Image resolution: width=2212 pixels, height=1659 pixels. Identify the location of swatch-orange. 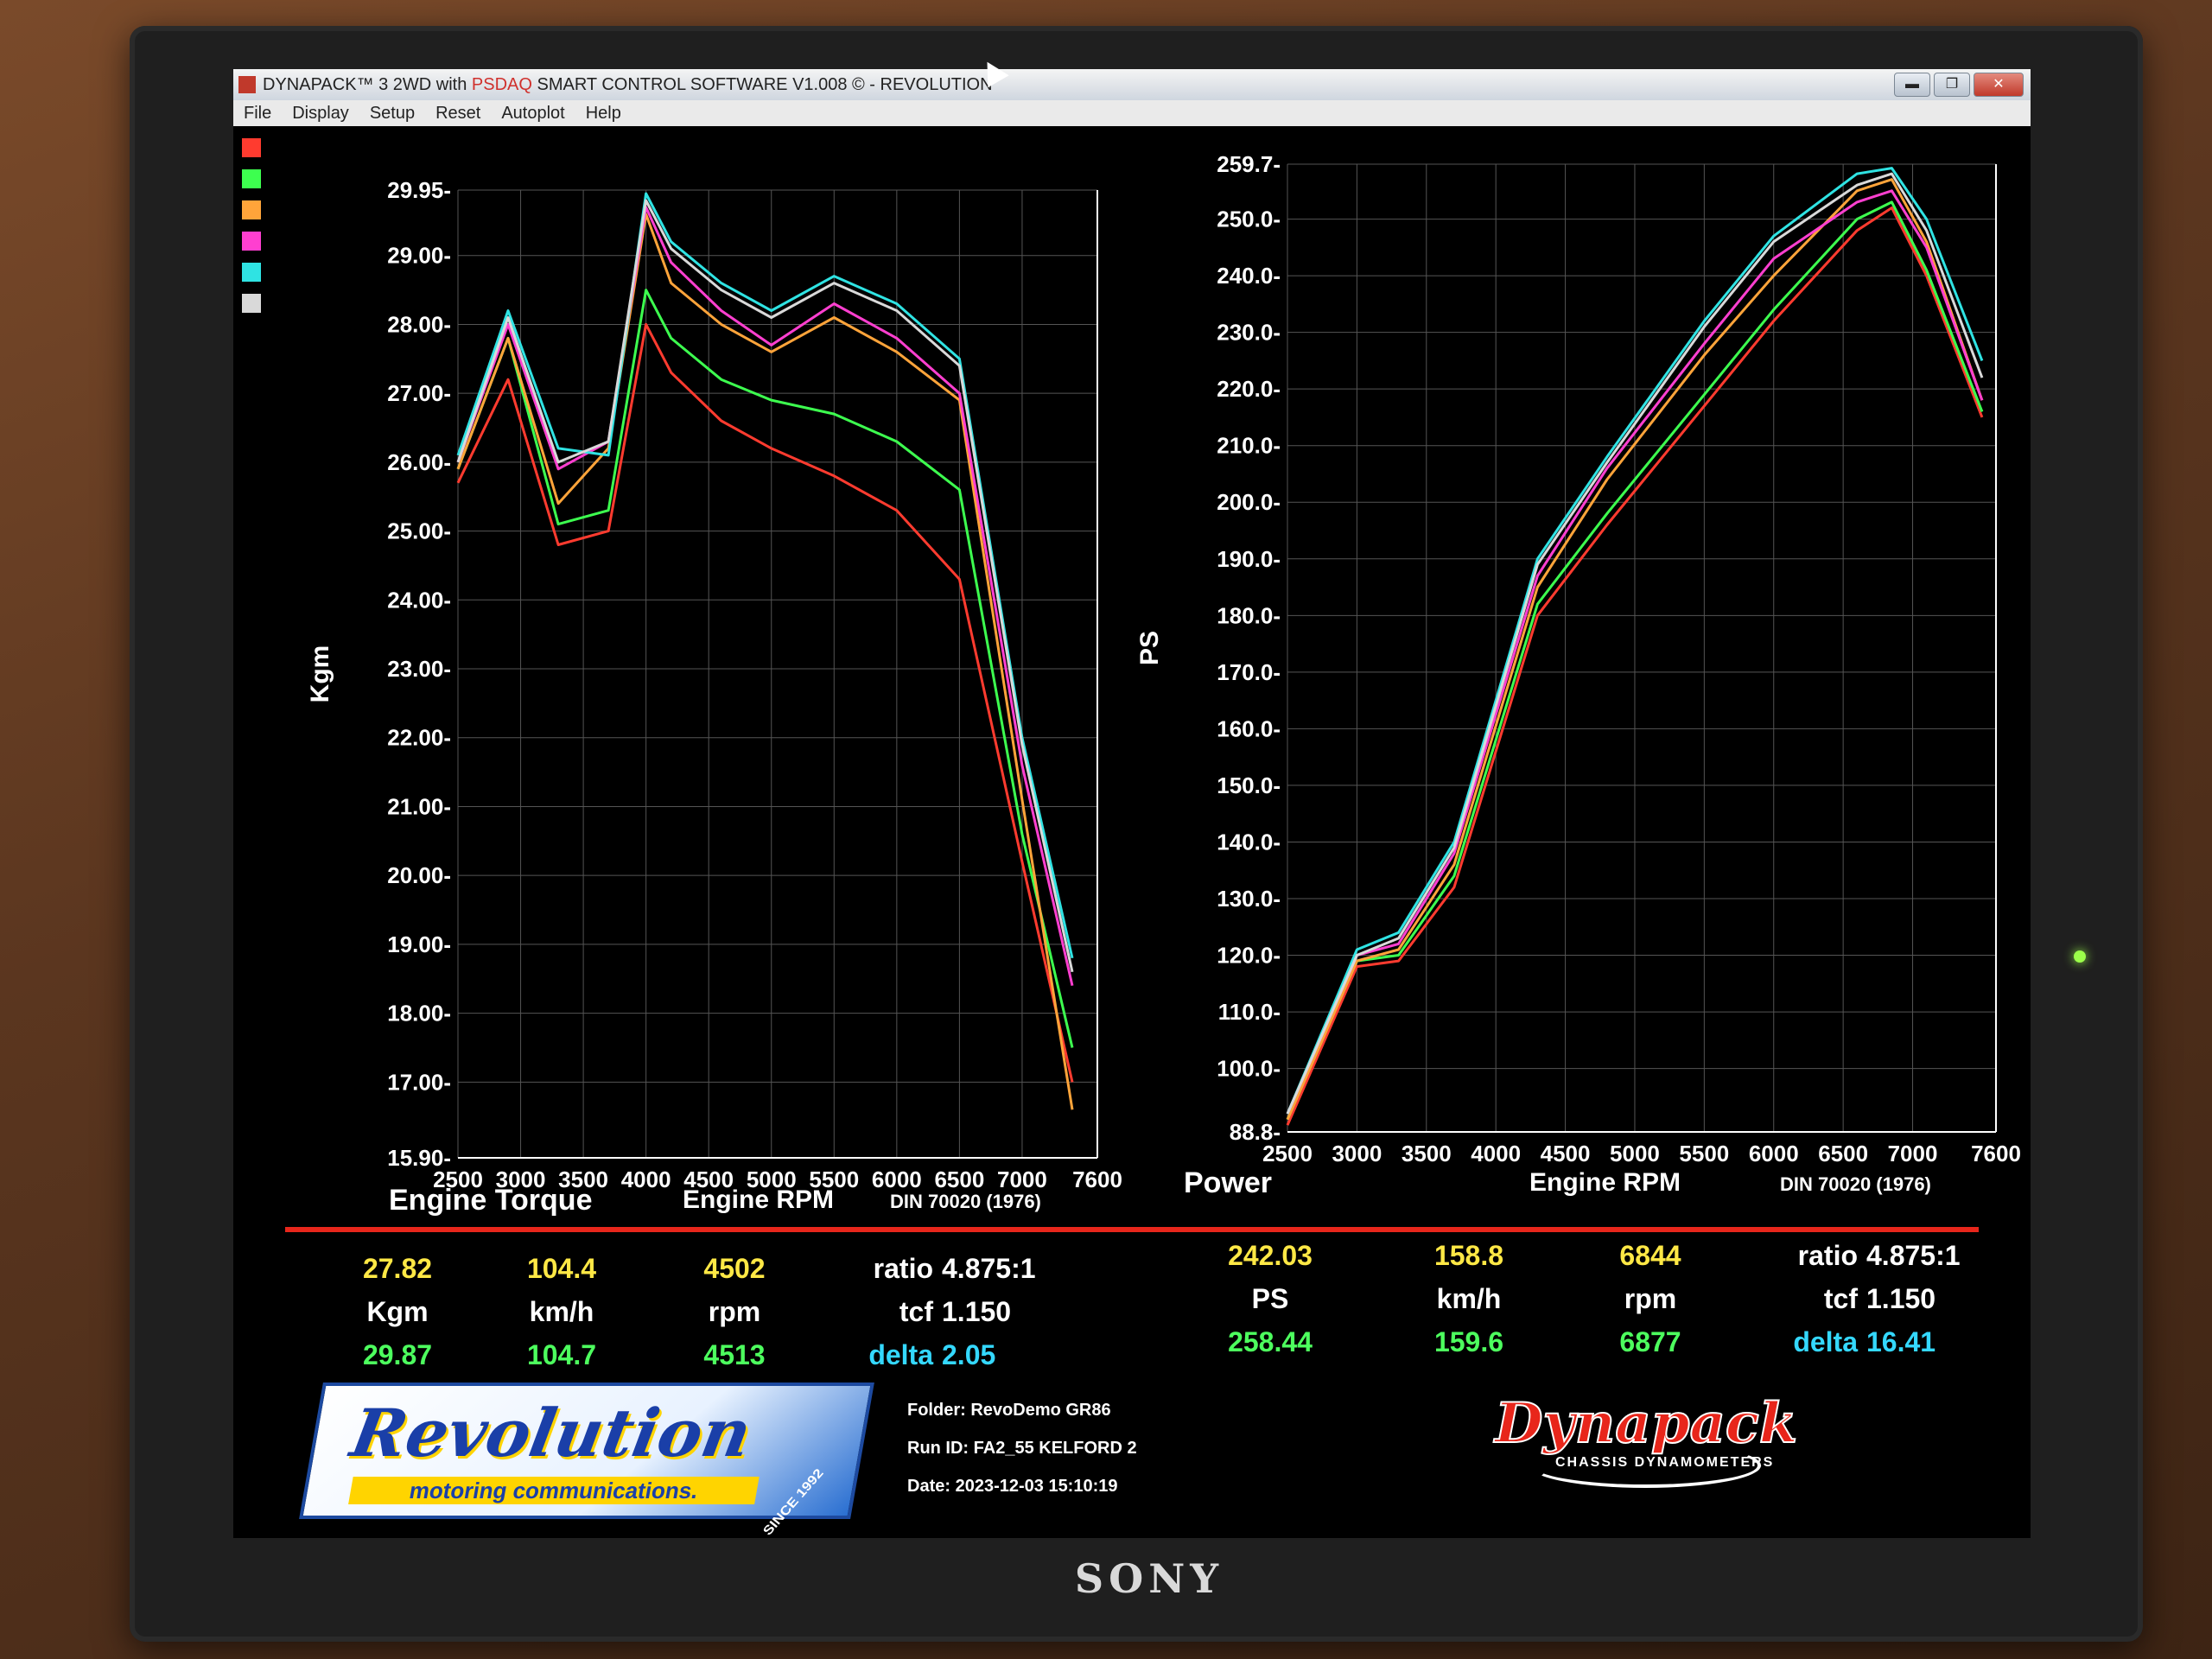
(251, 209).